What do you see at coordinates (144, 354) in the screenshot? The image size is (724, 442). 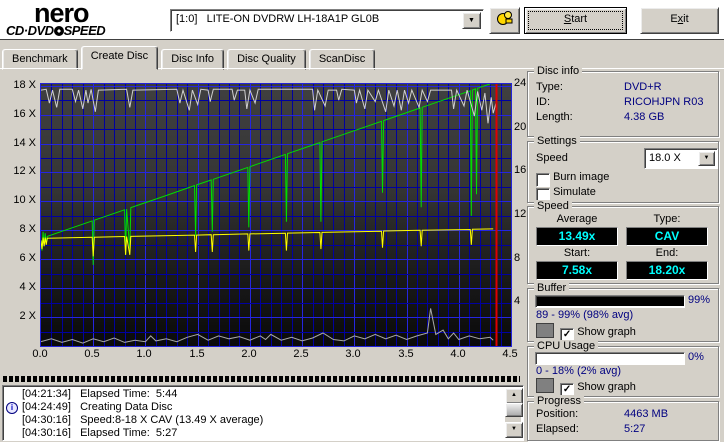 I see `x-axis-tick: 1.0` at bounding box center [144, 354].